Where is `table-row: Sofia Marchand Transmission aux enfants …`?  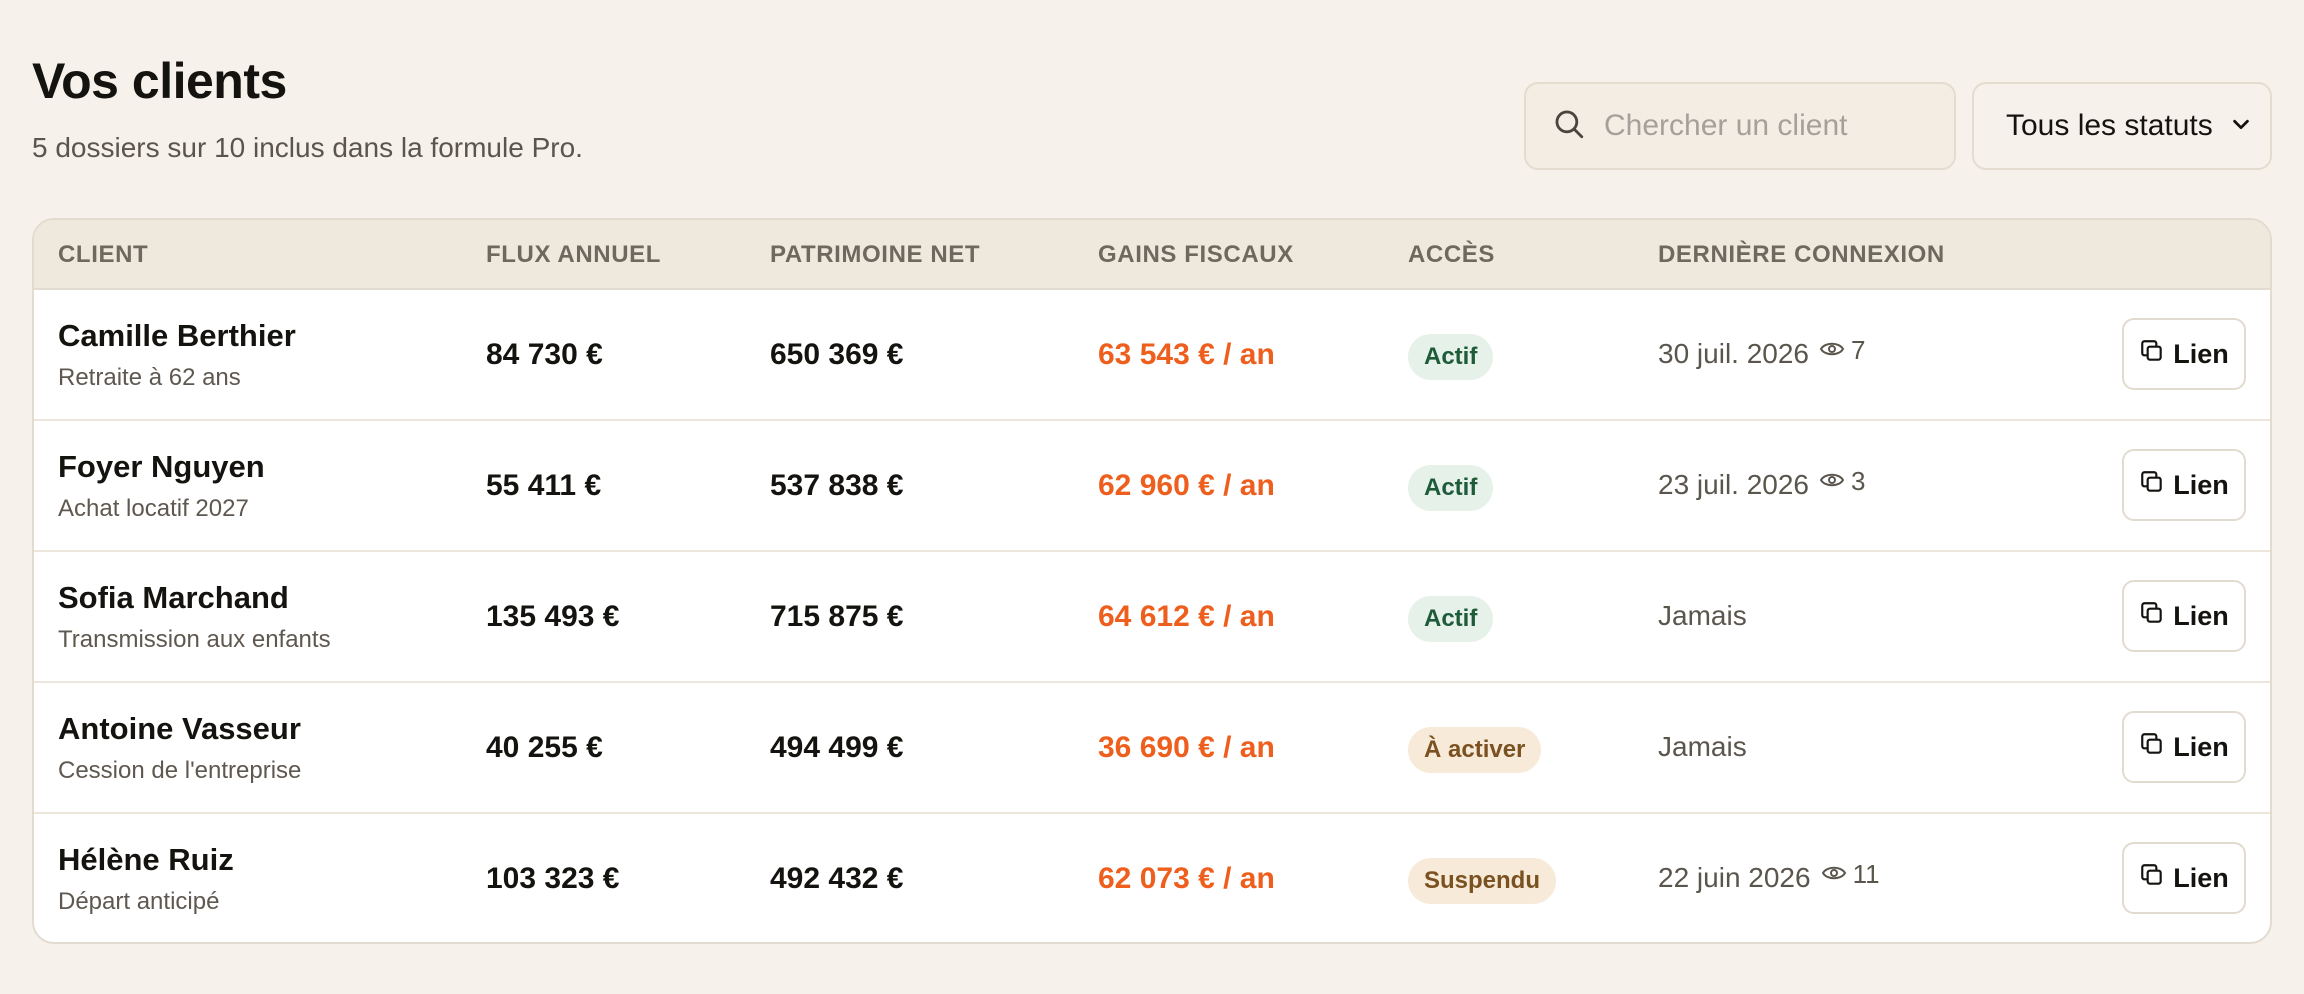
table-row: Sofia Marchand Transmission aux enfants … is located at coordinates (1152, 617).